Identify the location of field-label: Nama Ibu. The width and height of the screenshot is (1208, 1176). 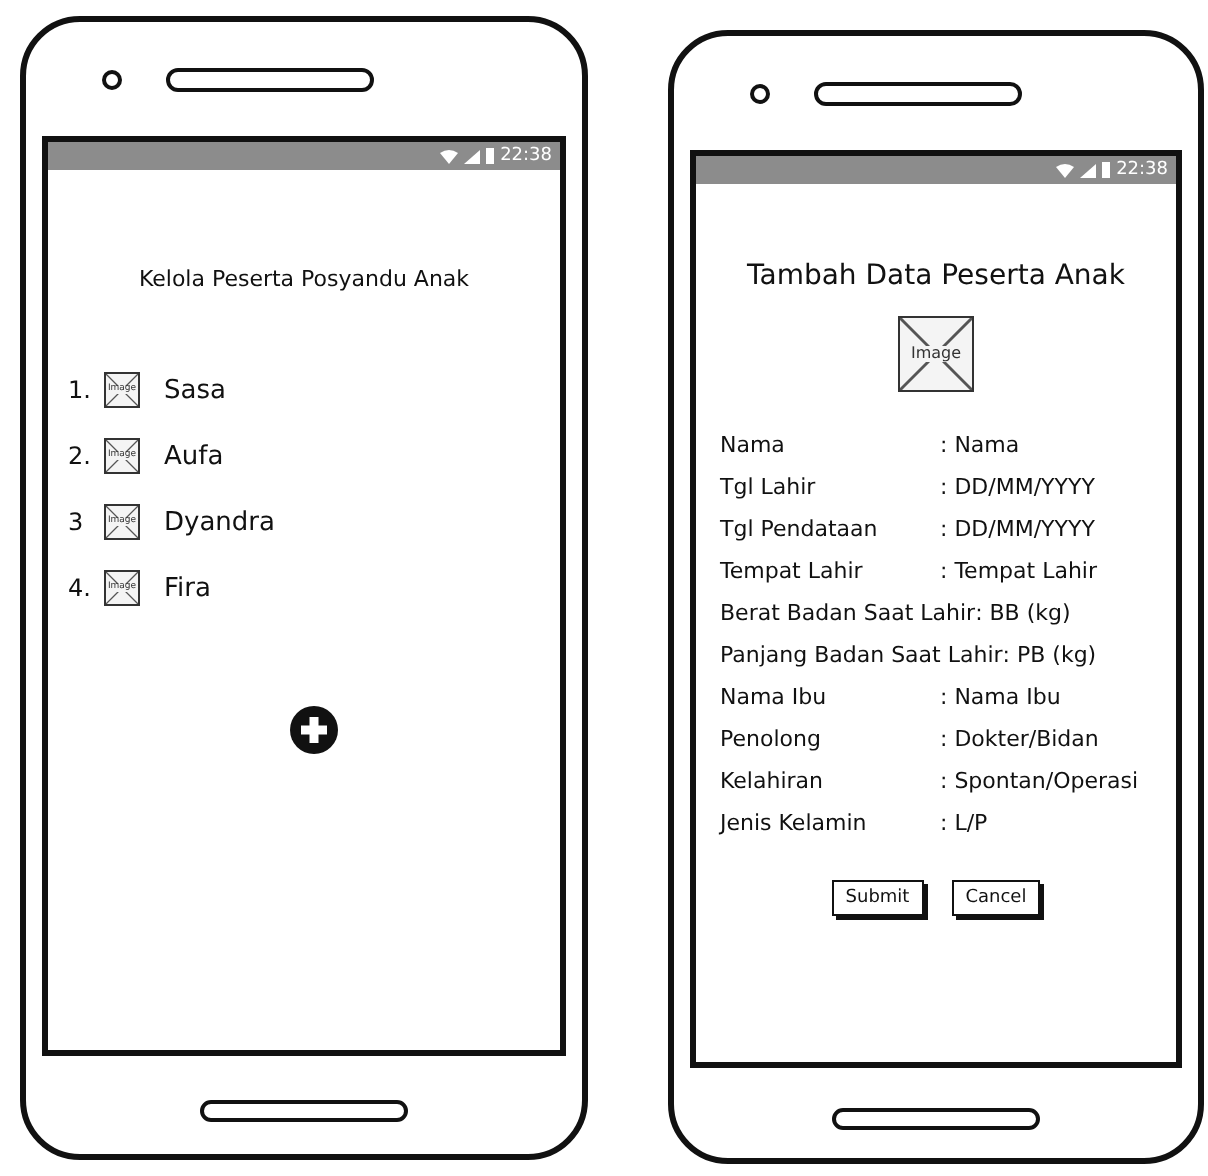
(774, 697).